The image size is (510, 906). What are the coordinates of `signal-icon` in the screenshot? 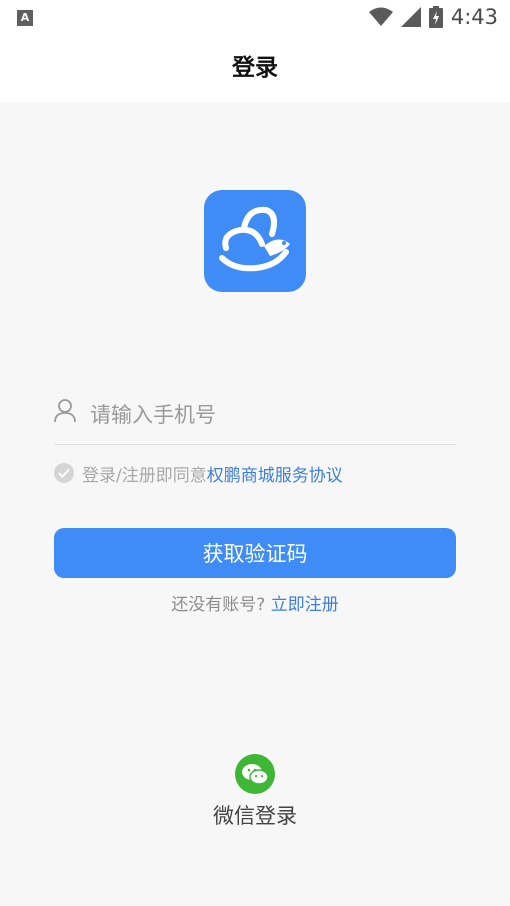 It's located at (410, 17).